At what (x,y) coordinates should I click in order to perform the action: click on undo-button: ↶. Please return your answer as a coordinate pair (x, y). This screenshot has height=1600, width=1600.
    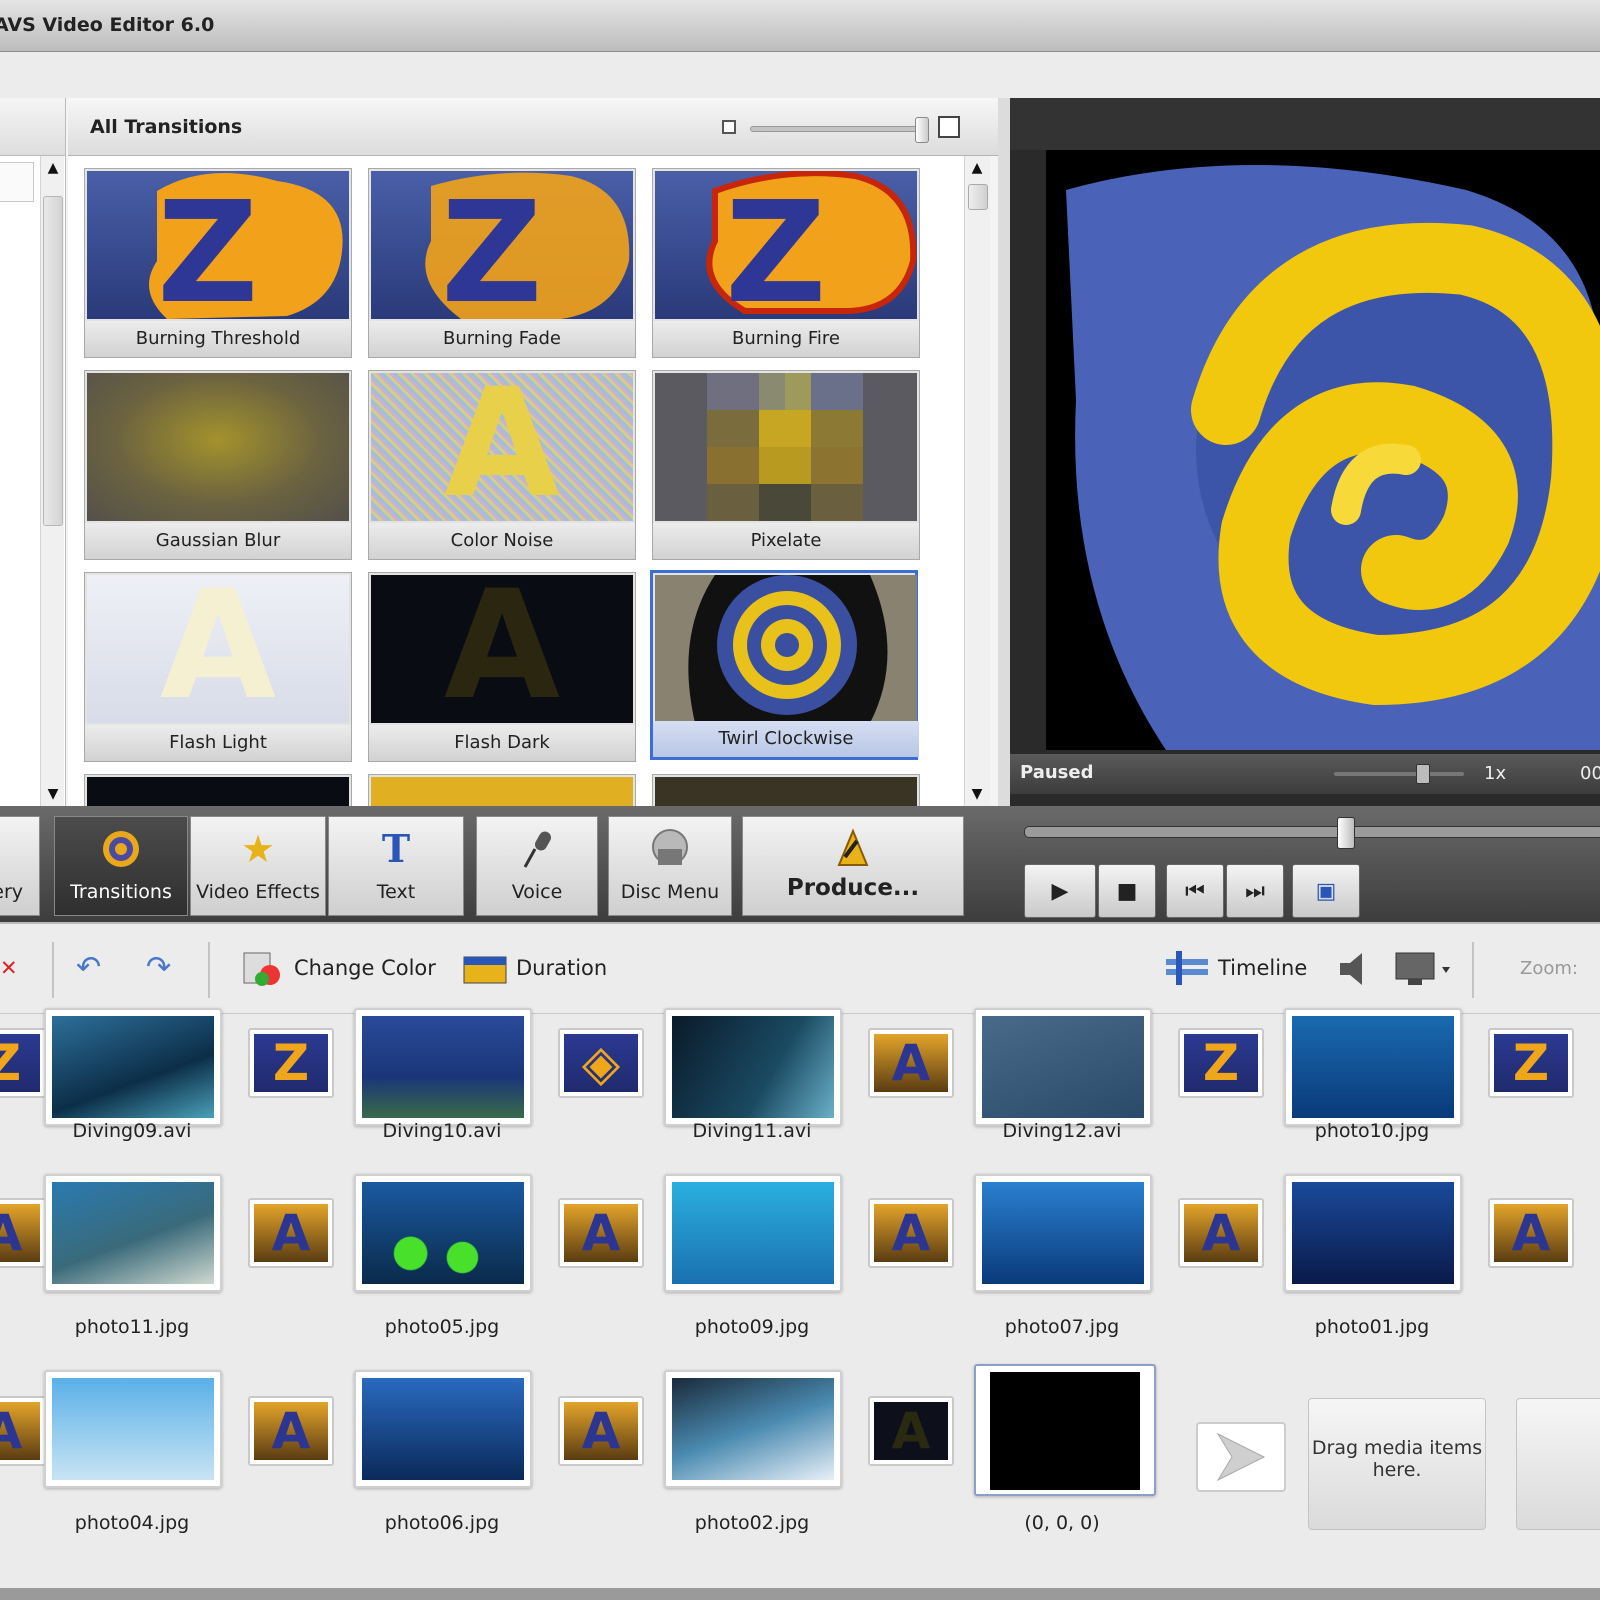
    Looking at the image, I should click on (88, 968).